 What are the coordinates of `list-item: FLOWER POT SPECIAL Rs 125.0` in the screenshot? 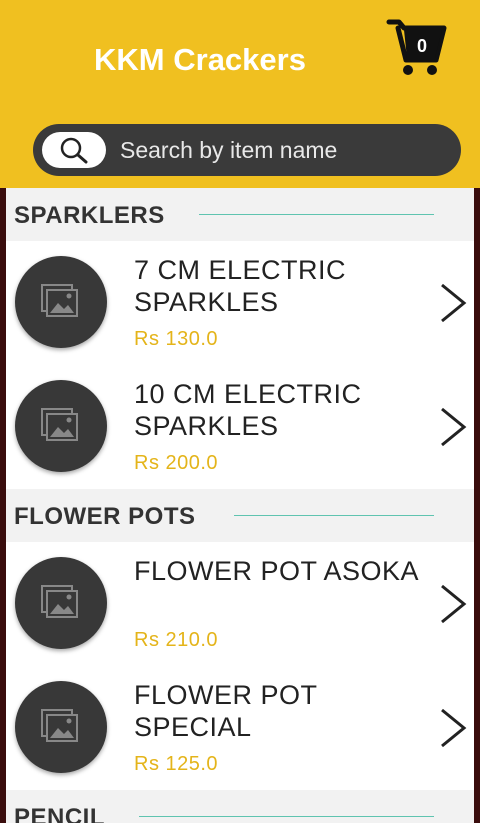 It's located at (240, 728).